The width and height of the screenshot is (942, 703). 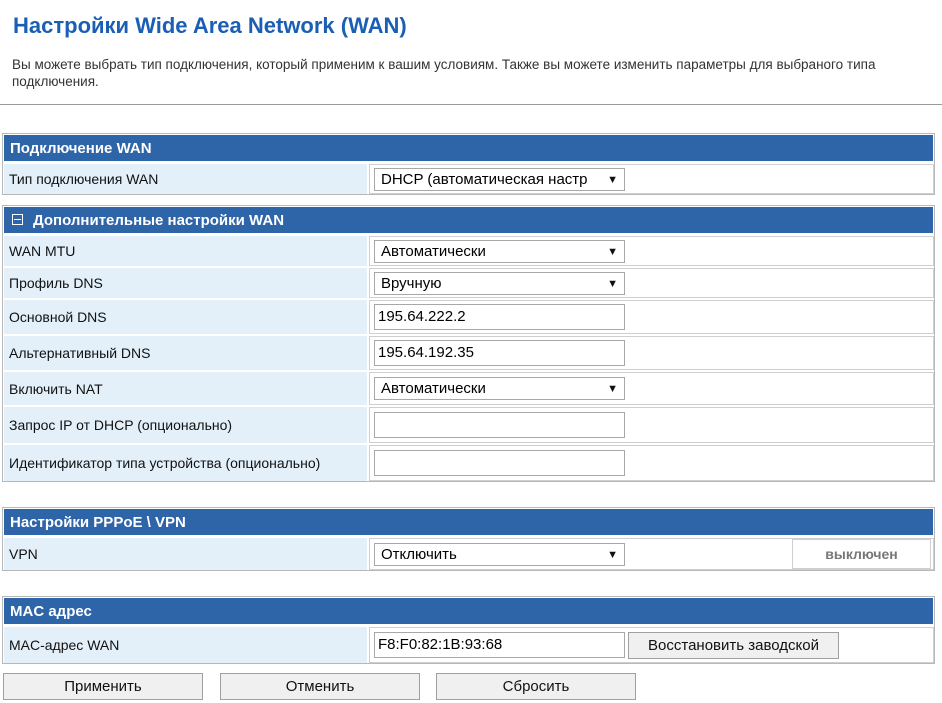 I want to click on page-title: Настройки Wide Area Network (WAN), so click(x=210, y=25).